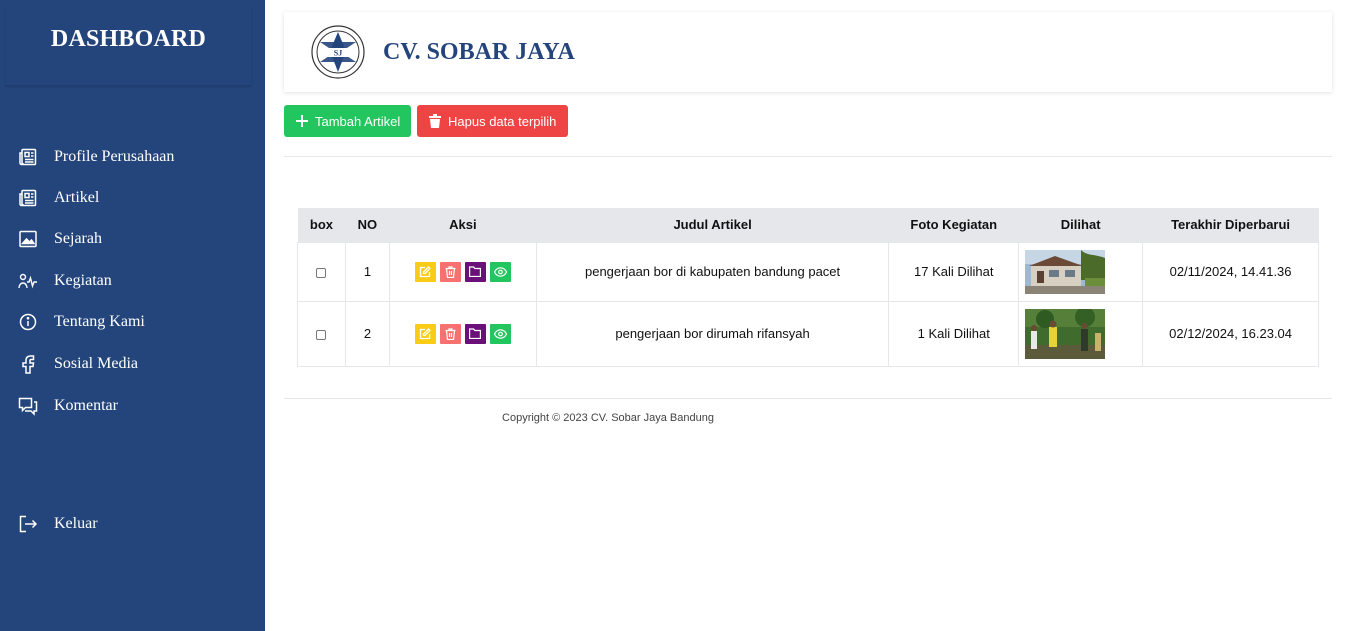  Describe the element at coordinates (1230, 271) in the screenshot. I see `row-updated: 02/11/2024, 14.41.36` at that location.